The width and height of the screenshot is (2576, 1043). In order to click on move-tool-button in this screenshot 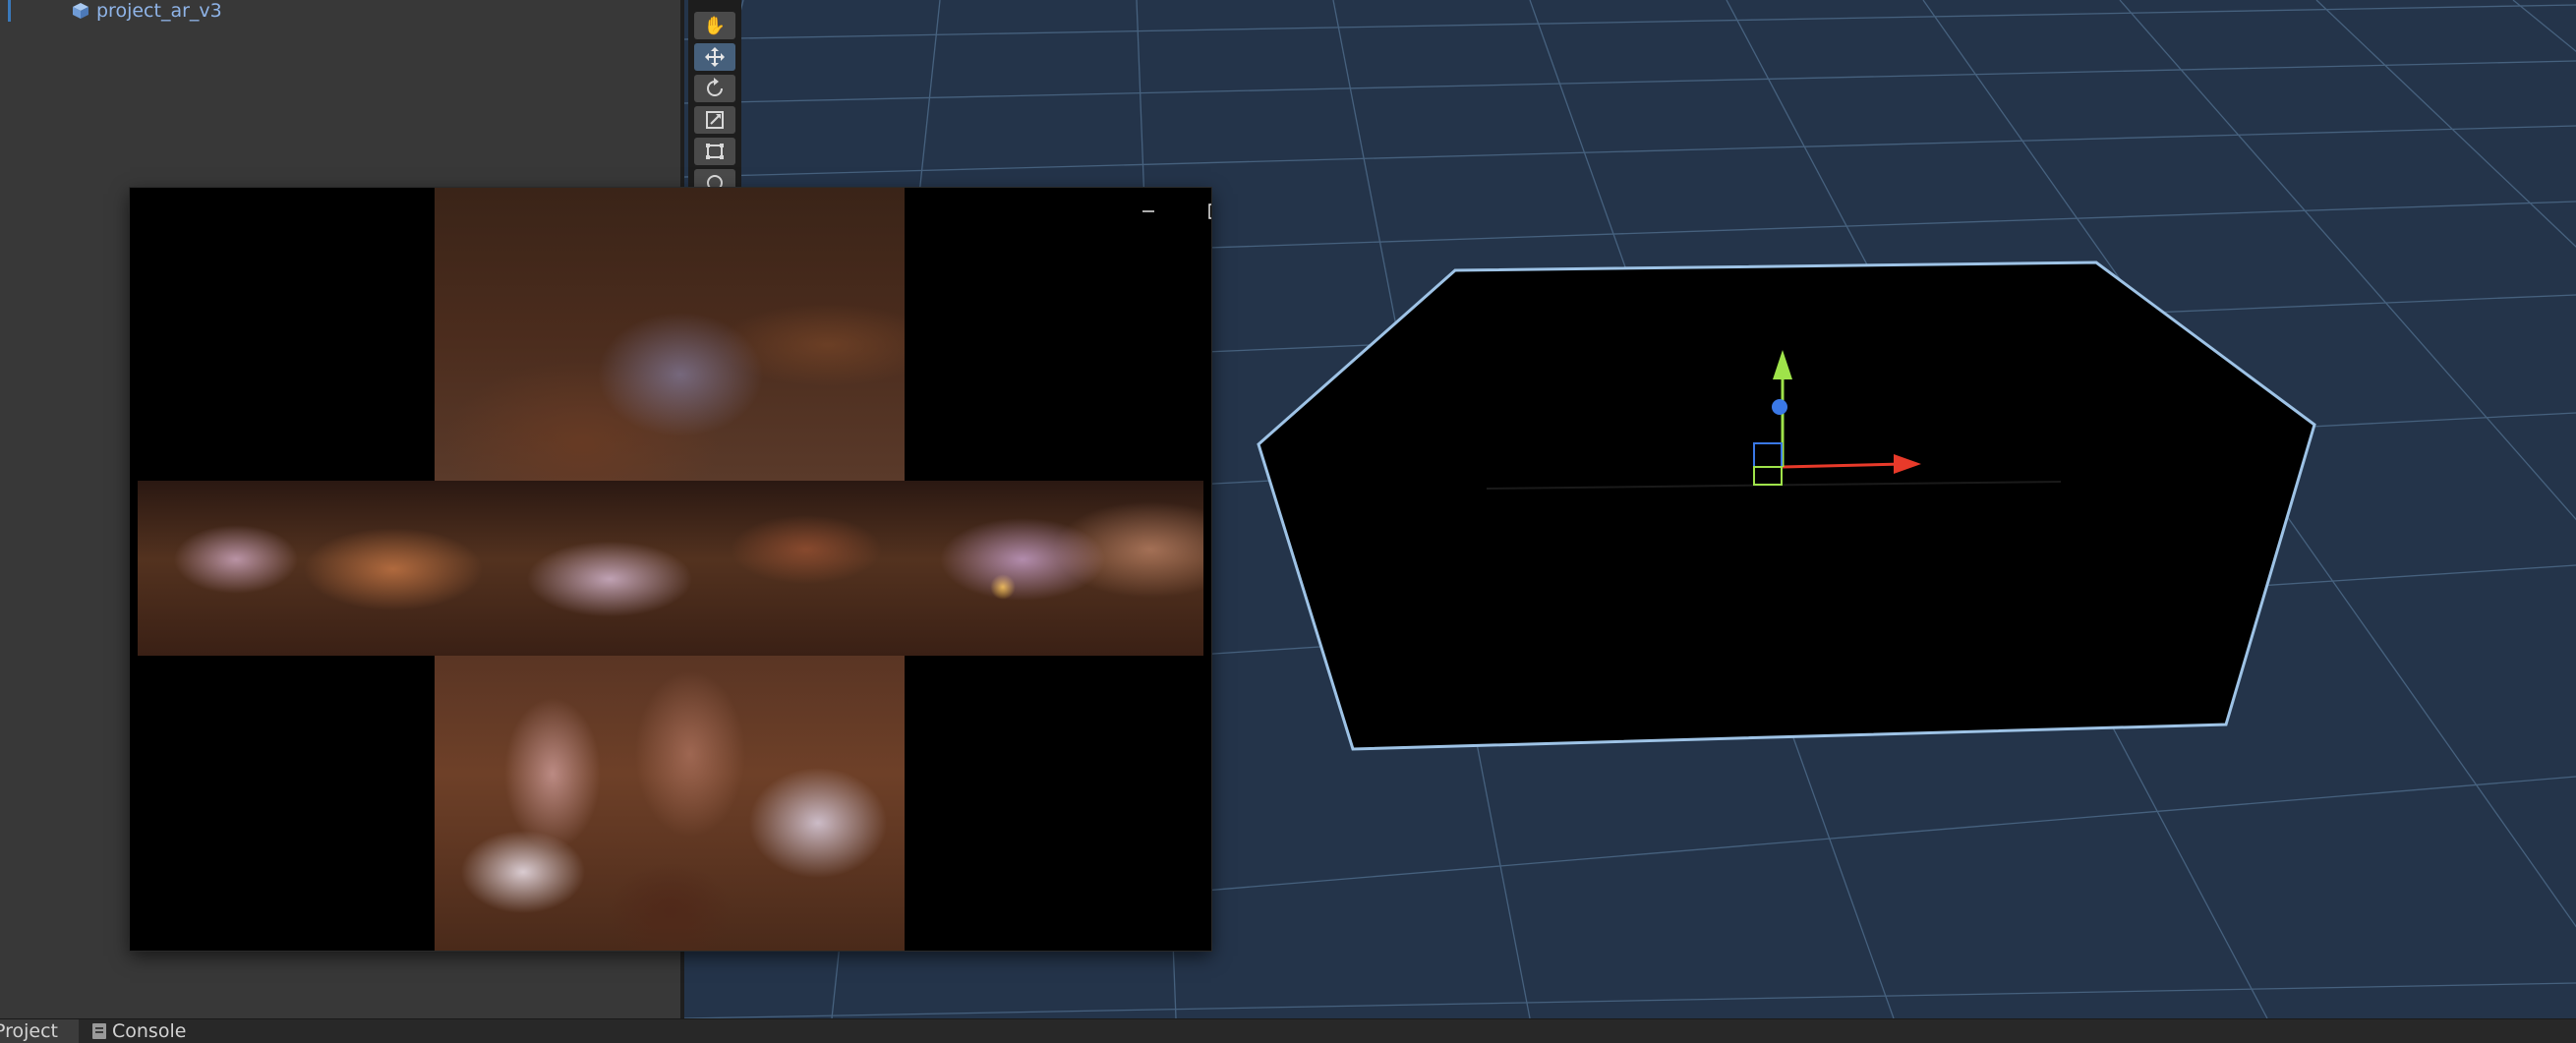, I will do `click(714, 57)`.